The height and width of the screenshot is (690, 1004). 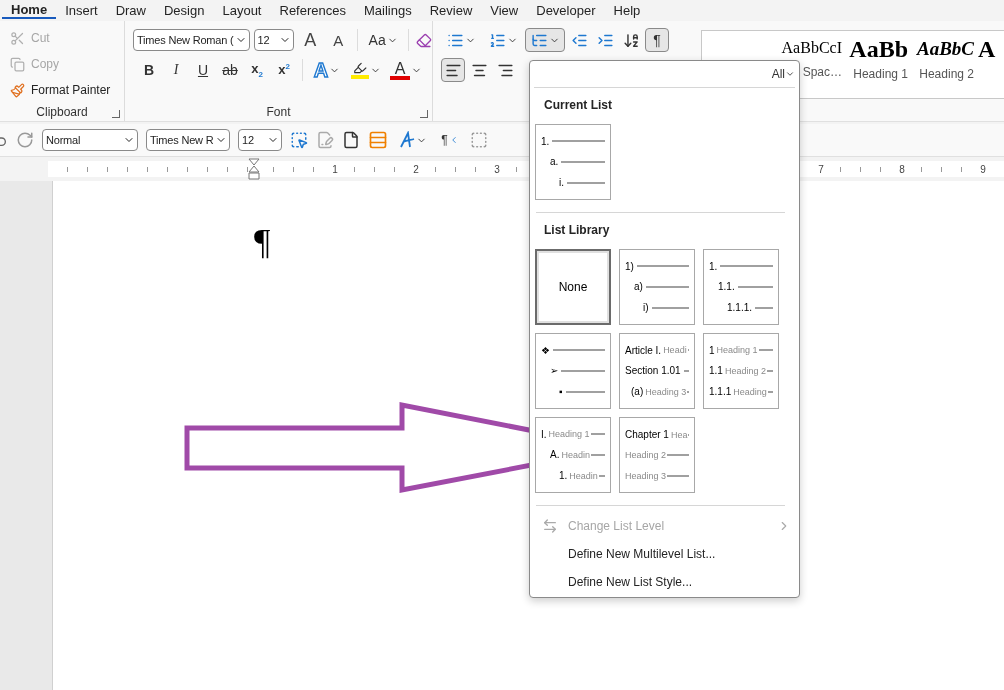 I want to click on list-marker: 1, so click(x=712, y=350).